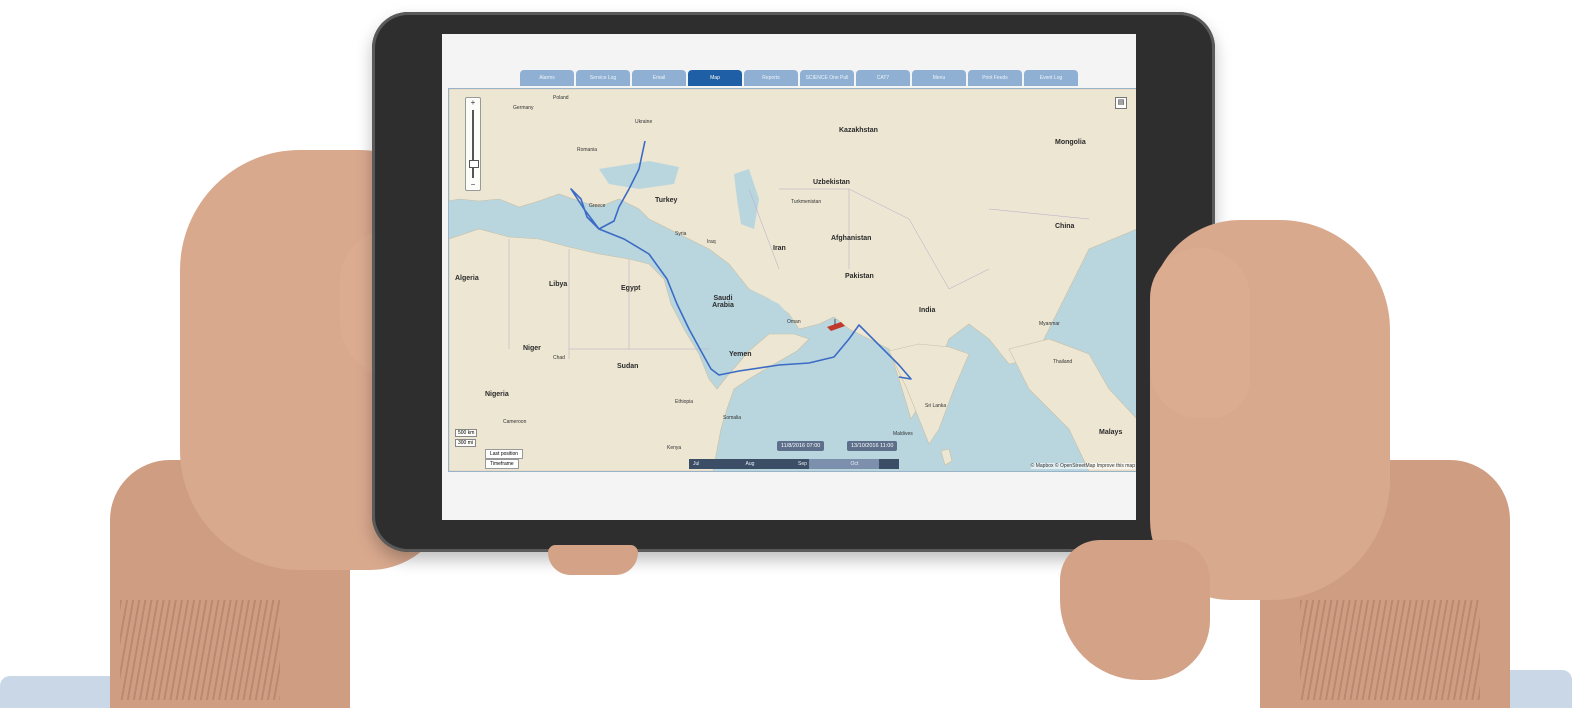  Describe the element at coordinates (523, 108) in the screenshot. I see `label-germany: Germany` at that location.